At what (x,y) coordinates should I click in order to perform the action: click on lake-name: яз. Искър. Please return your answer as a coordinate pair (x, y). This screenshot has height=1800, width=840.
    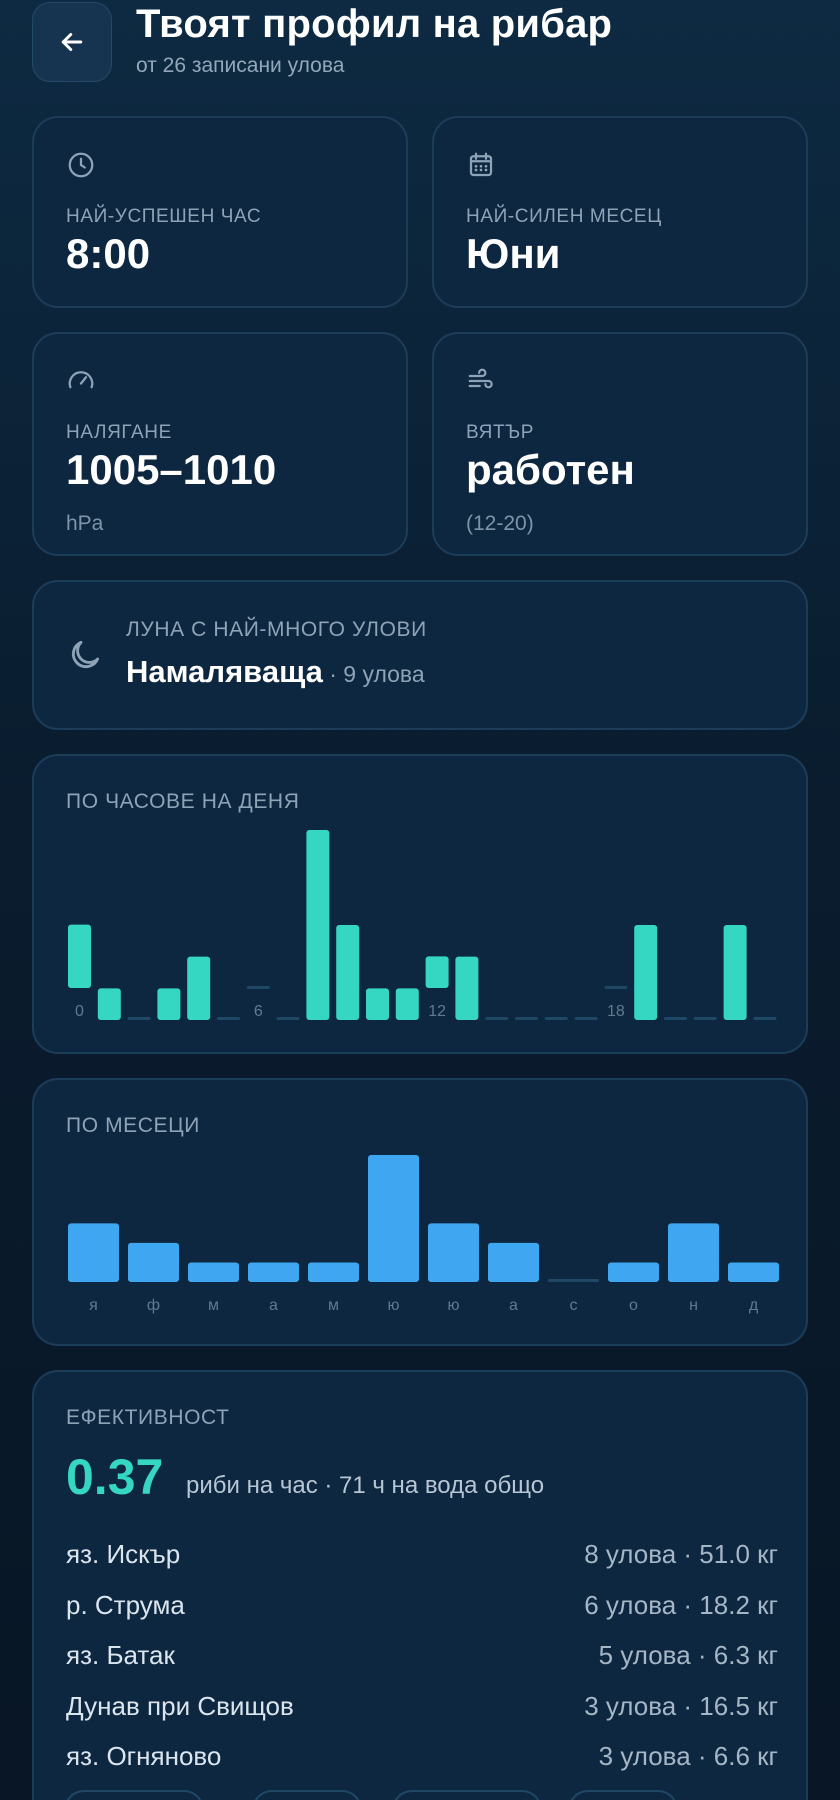
    Looking at the image, I should click on (123, 1553).